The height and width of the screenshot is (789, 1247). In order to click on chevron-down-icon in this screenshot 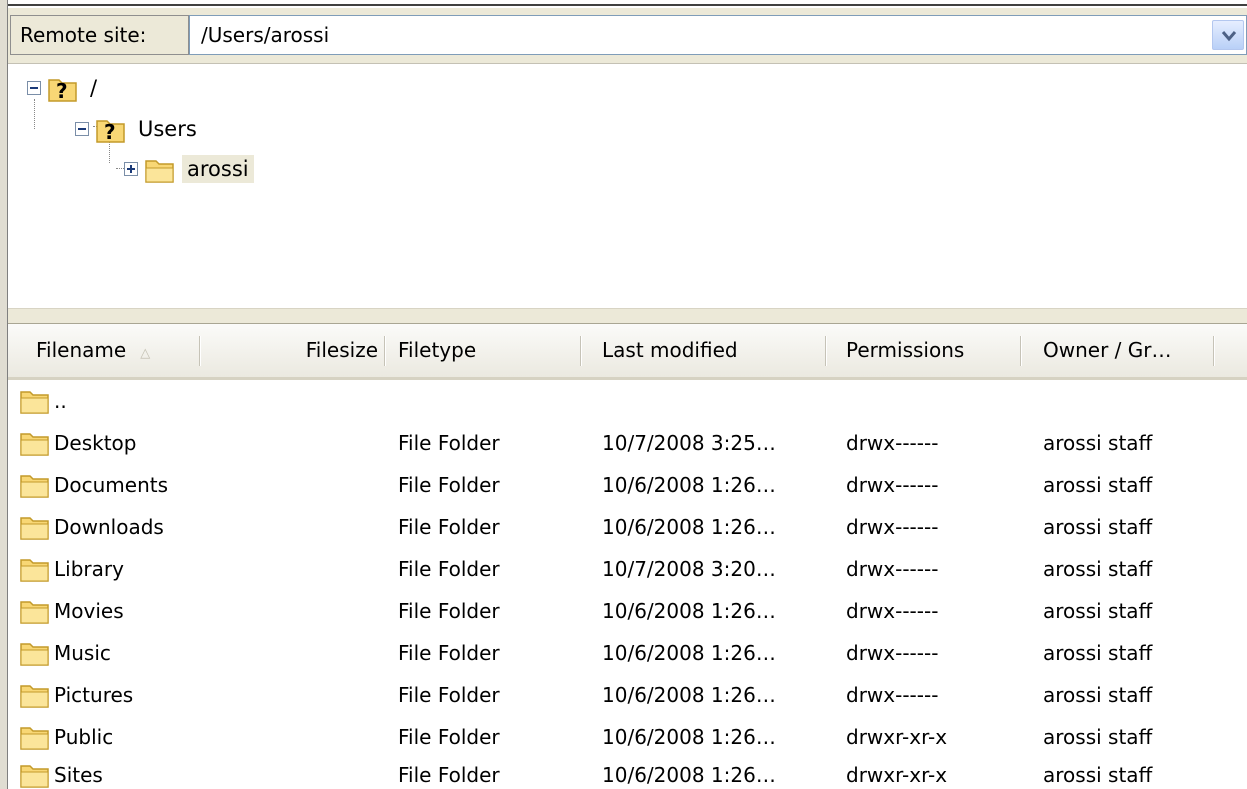, I will do `click(1229, 36)`.